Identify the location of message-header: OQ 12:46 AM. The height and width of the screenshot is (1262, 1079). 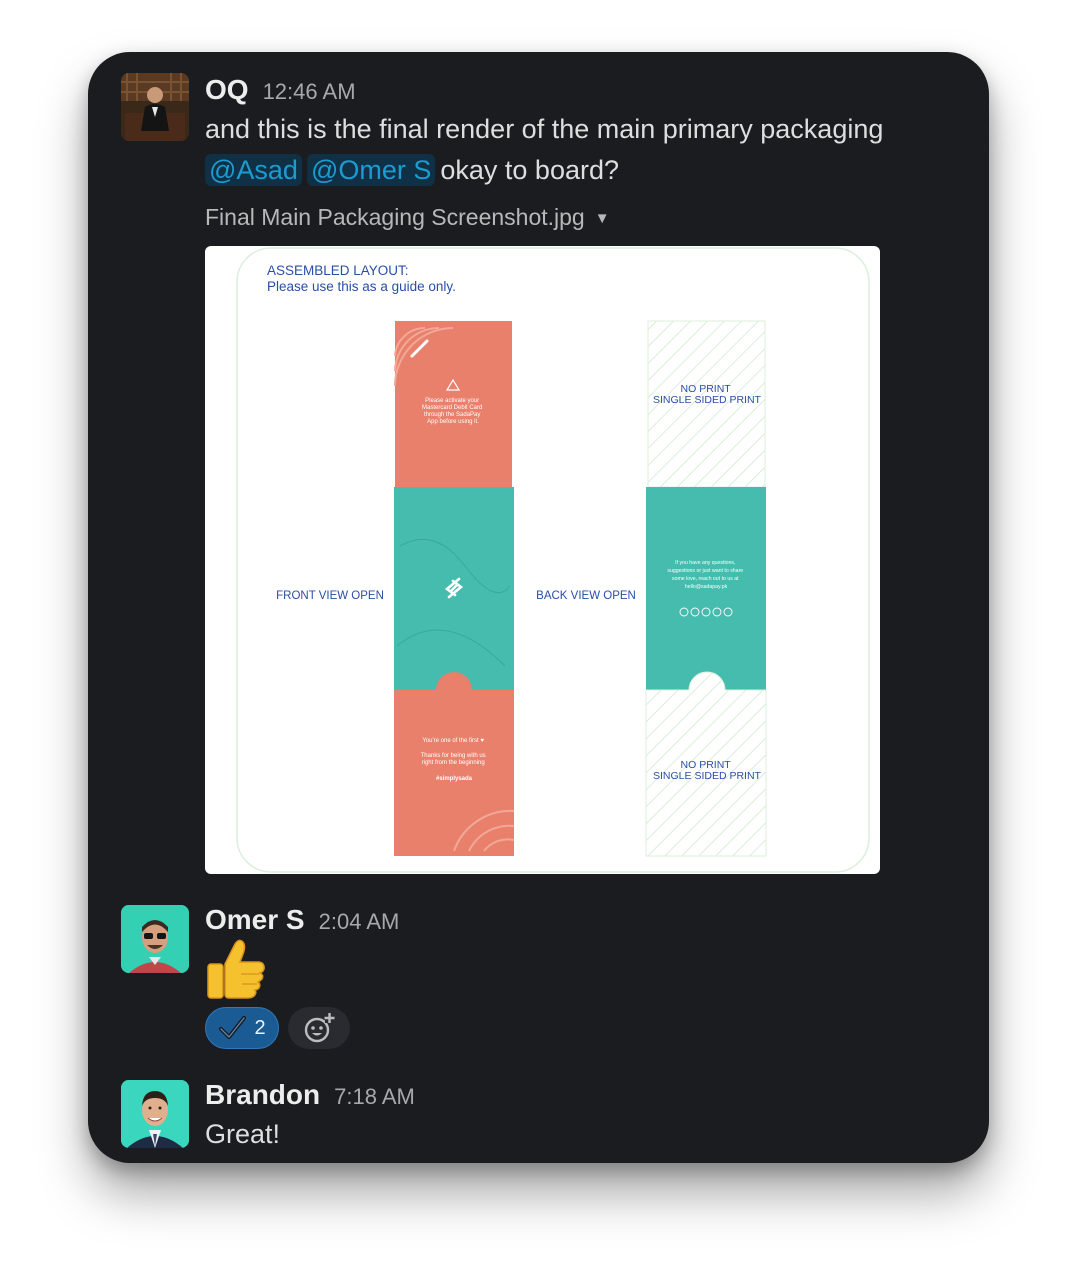
(280, 90).